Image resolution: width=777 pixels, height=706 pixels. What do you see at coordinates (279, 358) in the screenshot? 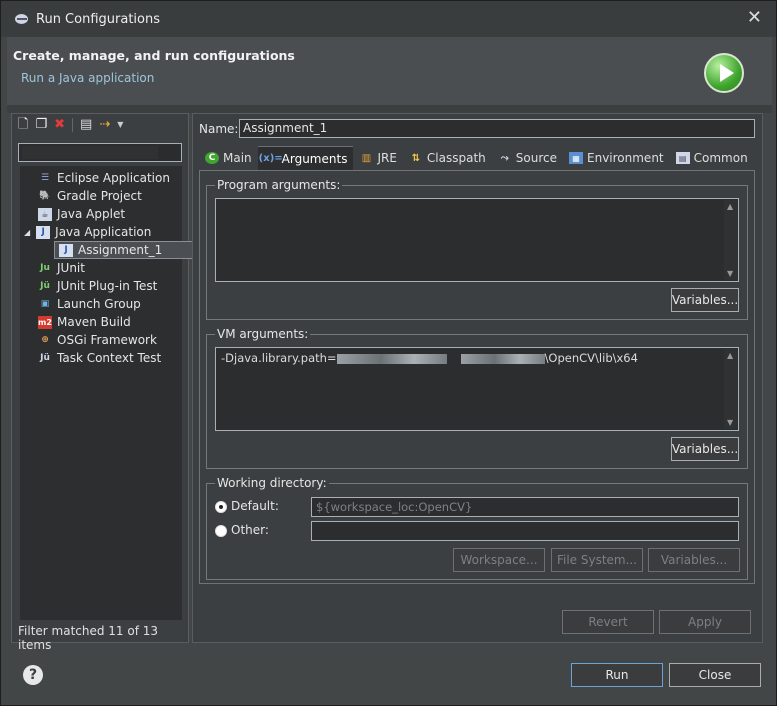
I see `vm-arguments-prefix: -Djava.library.path=` at bounding box center [279, 358].